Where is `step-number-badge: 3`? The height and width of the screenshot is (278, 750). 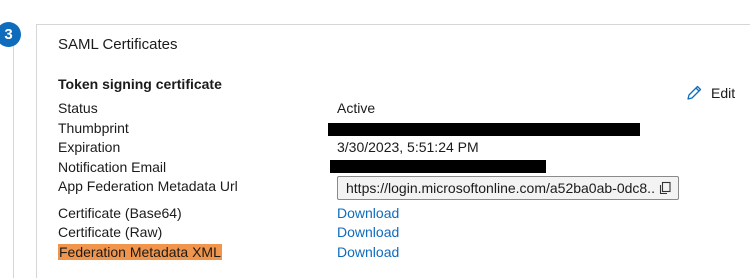
step-number-badge: 3 is located at coordinates (10, 34).